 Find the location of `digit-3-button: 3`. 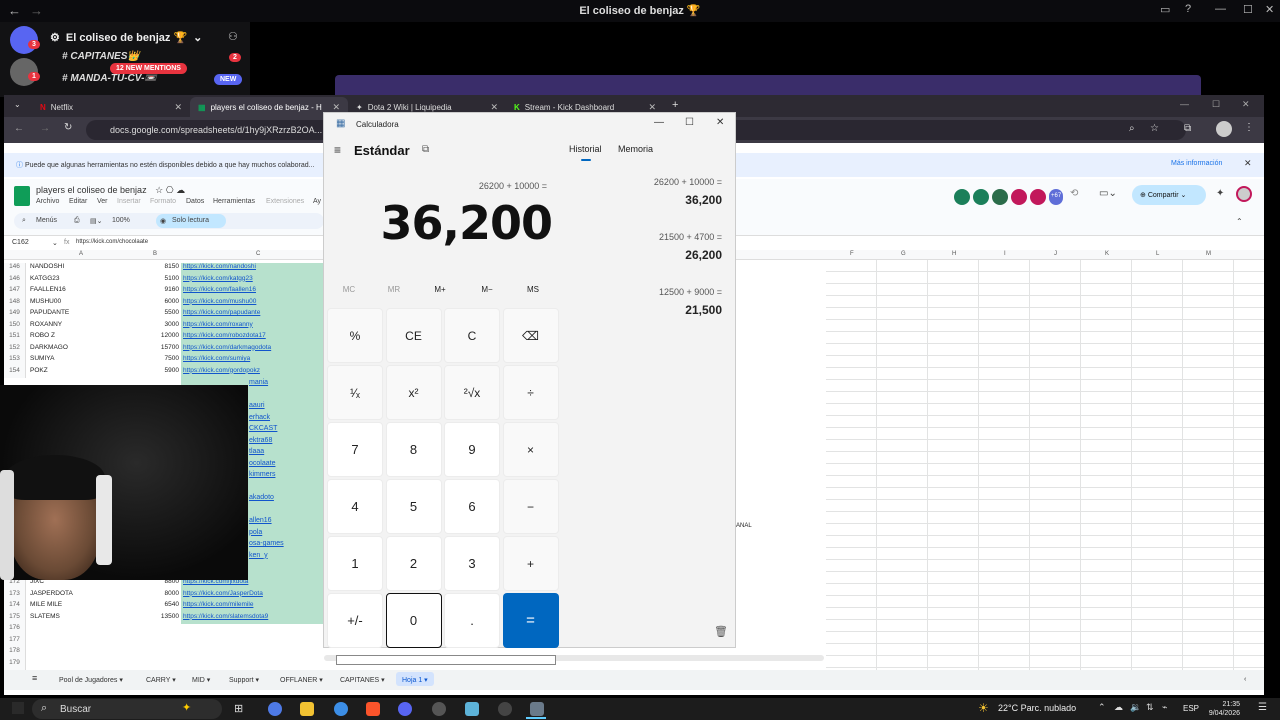

digit-3-button: 3 is located at coordinates (472, 563).